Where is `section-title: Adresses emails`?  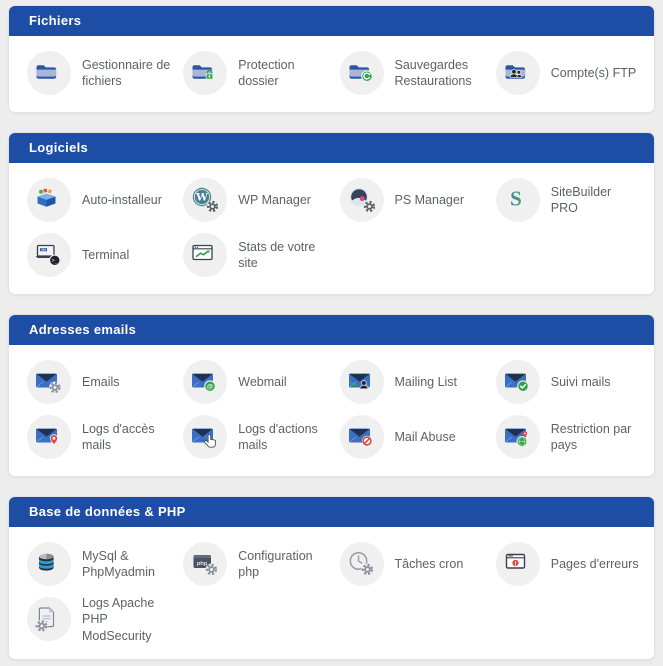 section-title: Adresses emails is located at coordinates (331, 330).